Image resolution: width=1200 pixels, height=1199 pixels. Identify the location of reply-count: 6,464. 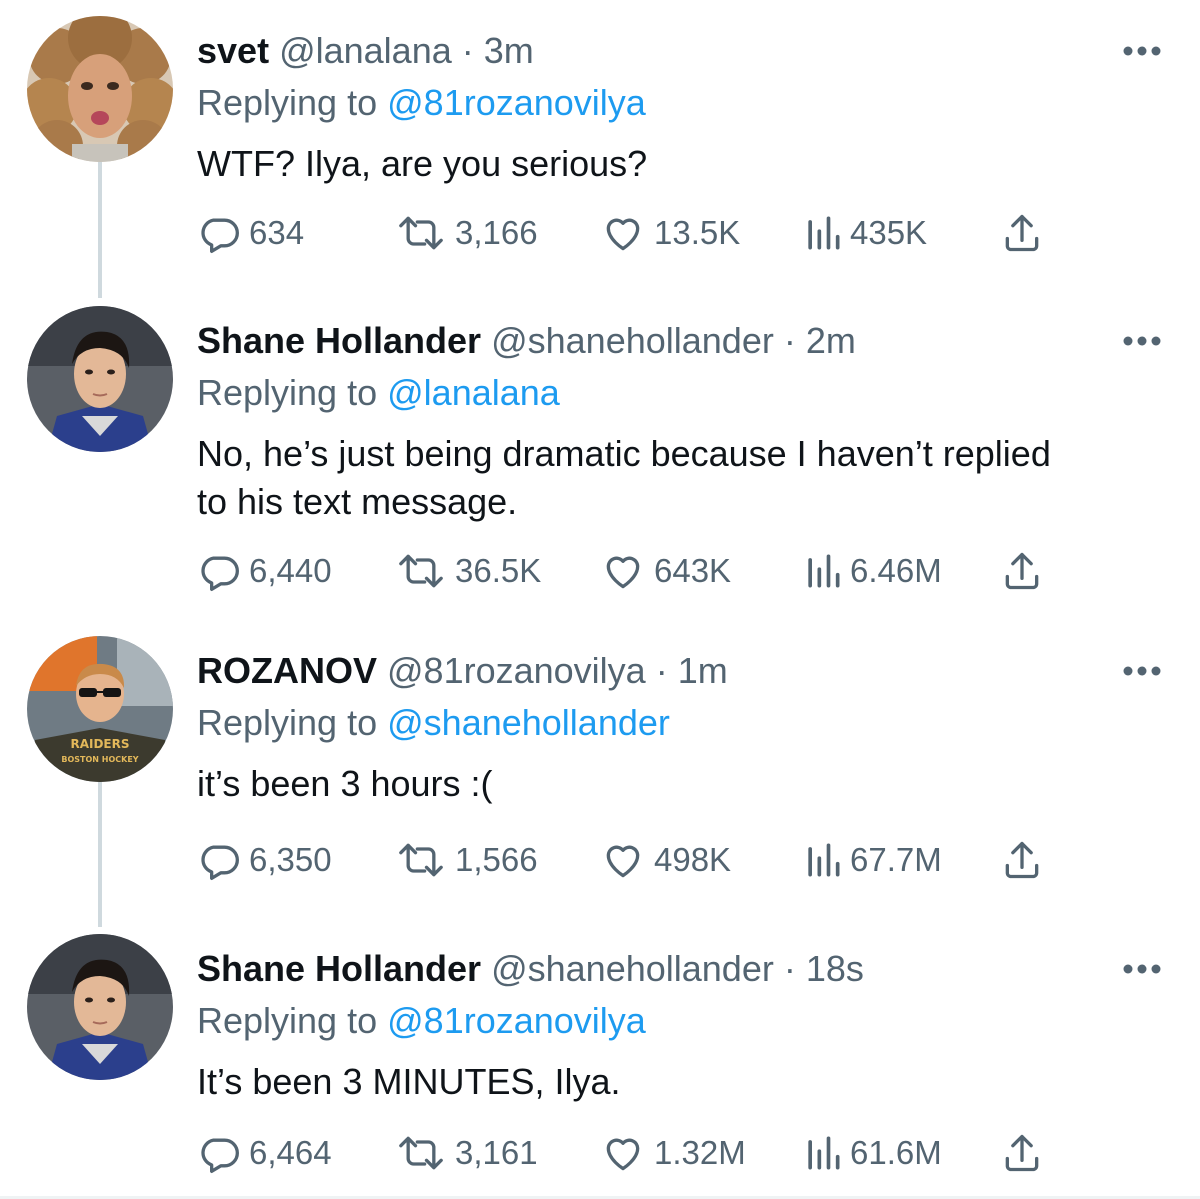
(290, 1152).